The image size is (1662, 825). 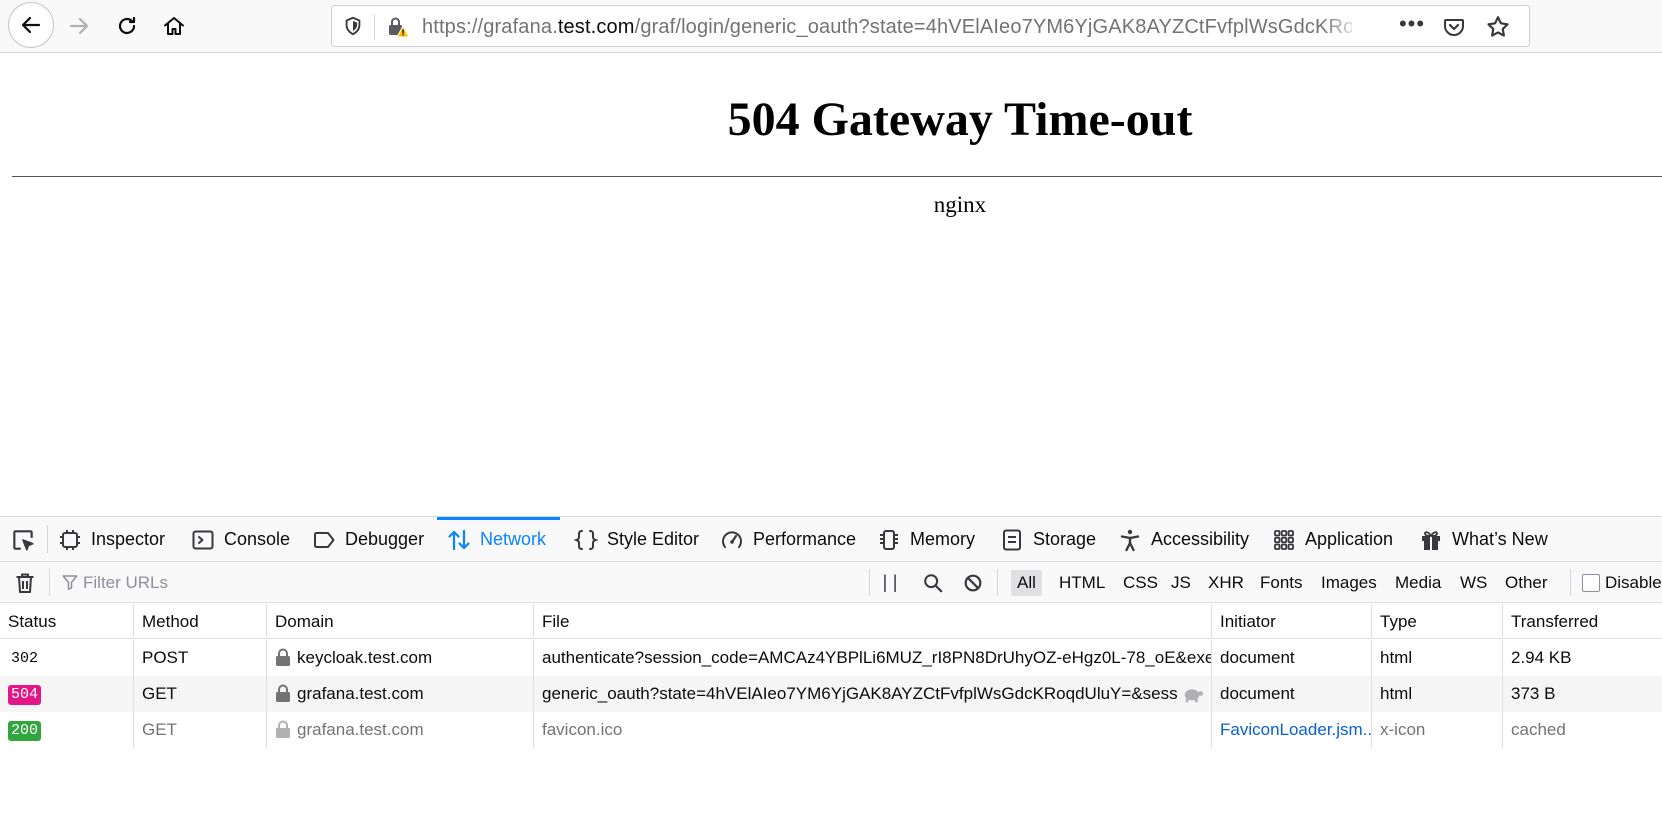 I want to click on transferred-cell: cached, so click(x=1582, y=730).